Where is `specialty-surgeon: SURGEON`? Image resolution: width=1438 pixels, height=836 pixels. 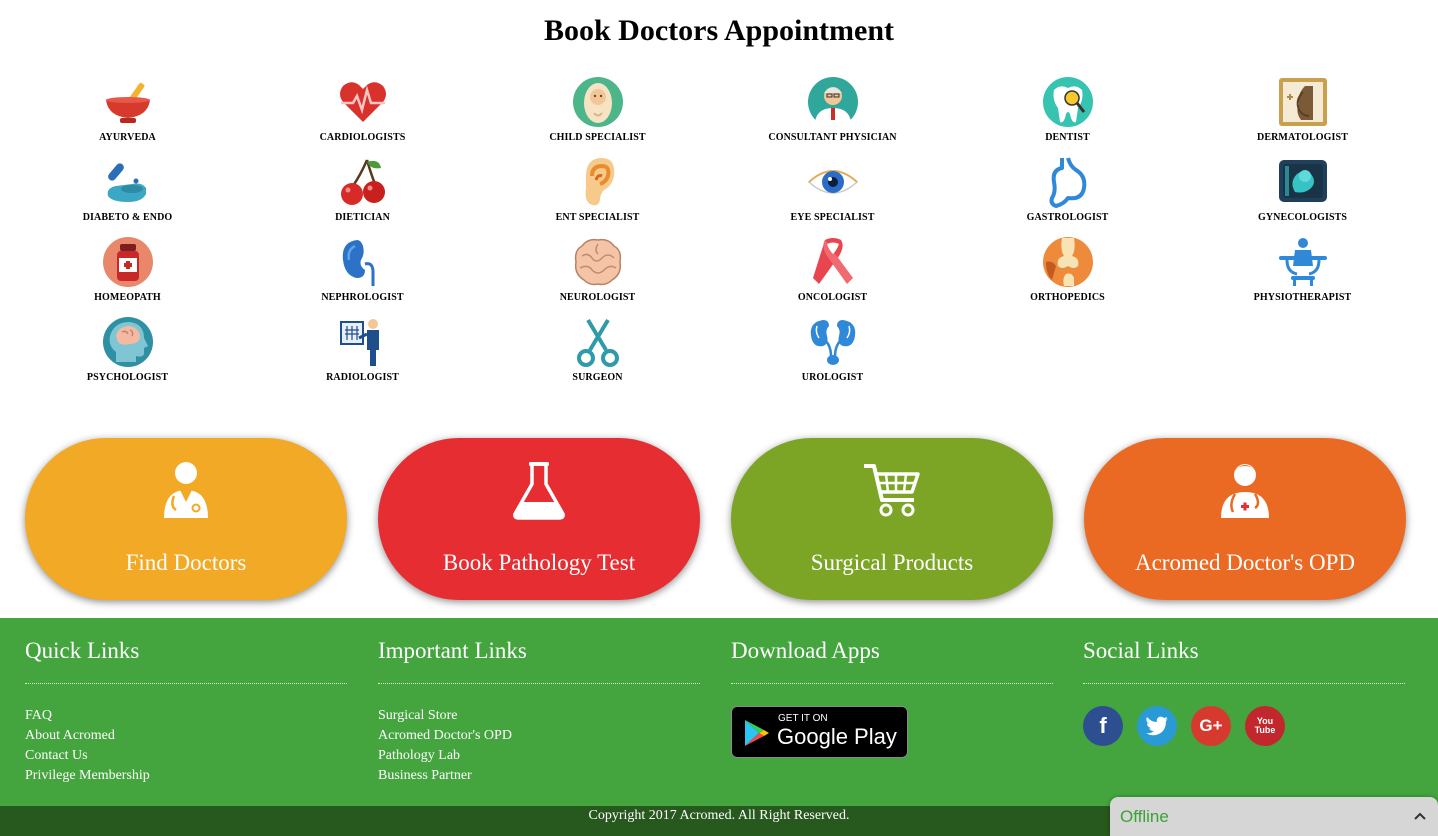
specialty-surgeon: SURGEON is located at coordinates (597, 356).